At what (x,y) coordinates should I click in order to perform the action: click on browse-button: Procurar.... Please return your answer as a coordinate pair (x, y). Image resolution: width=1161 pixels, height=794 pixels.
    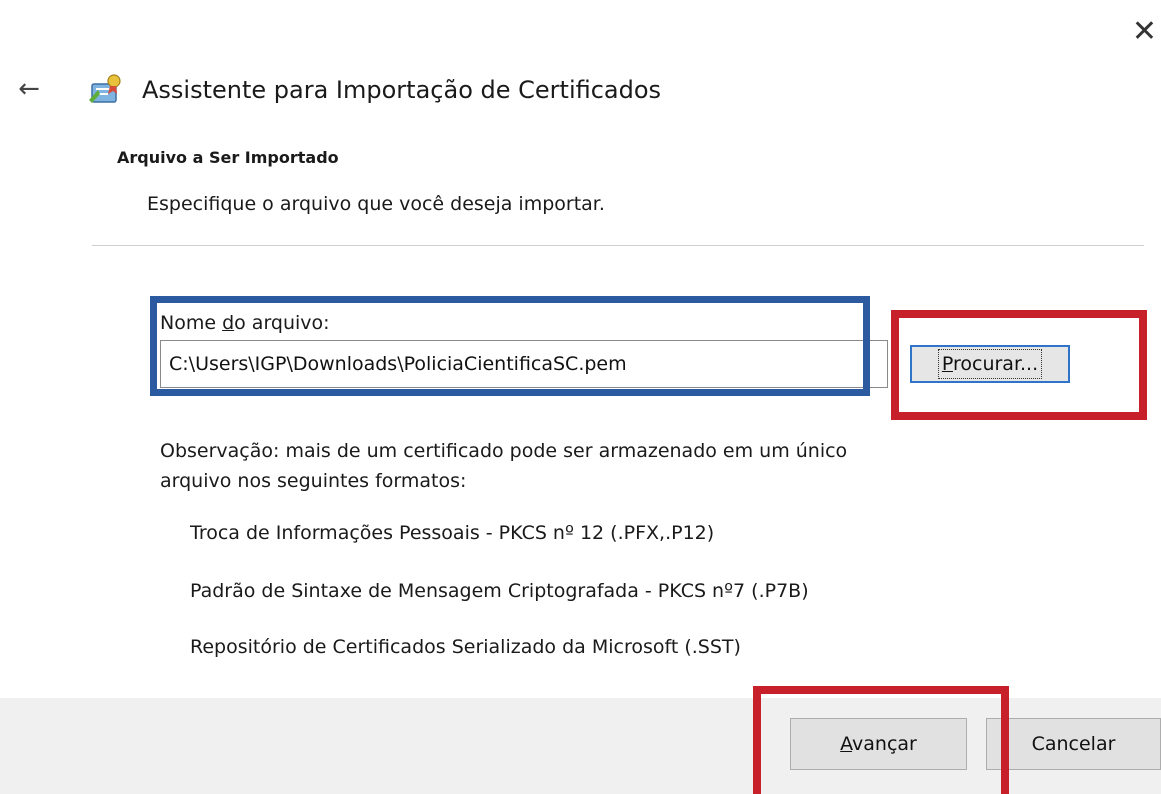
    Looking at the image, I should click on (990, 364).